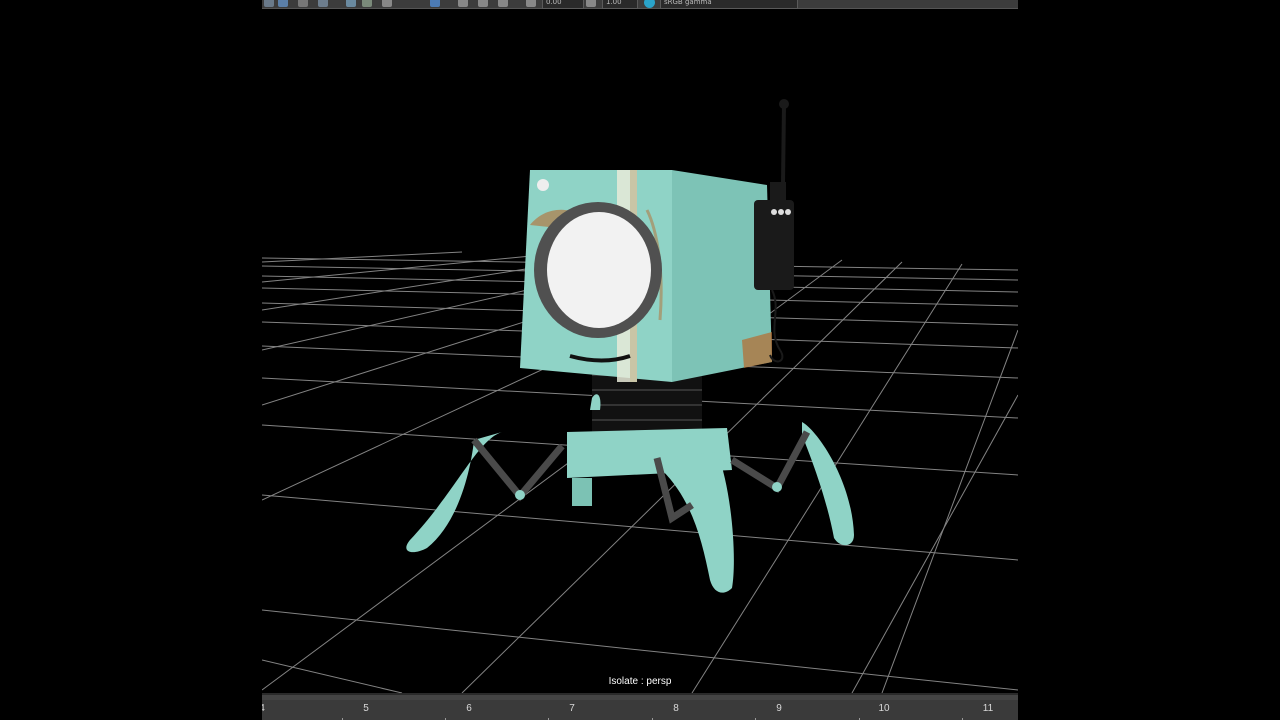  I want to click on timeline-tick-label: 6, so click(469, 708).